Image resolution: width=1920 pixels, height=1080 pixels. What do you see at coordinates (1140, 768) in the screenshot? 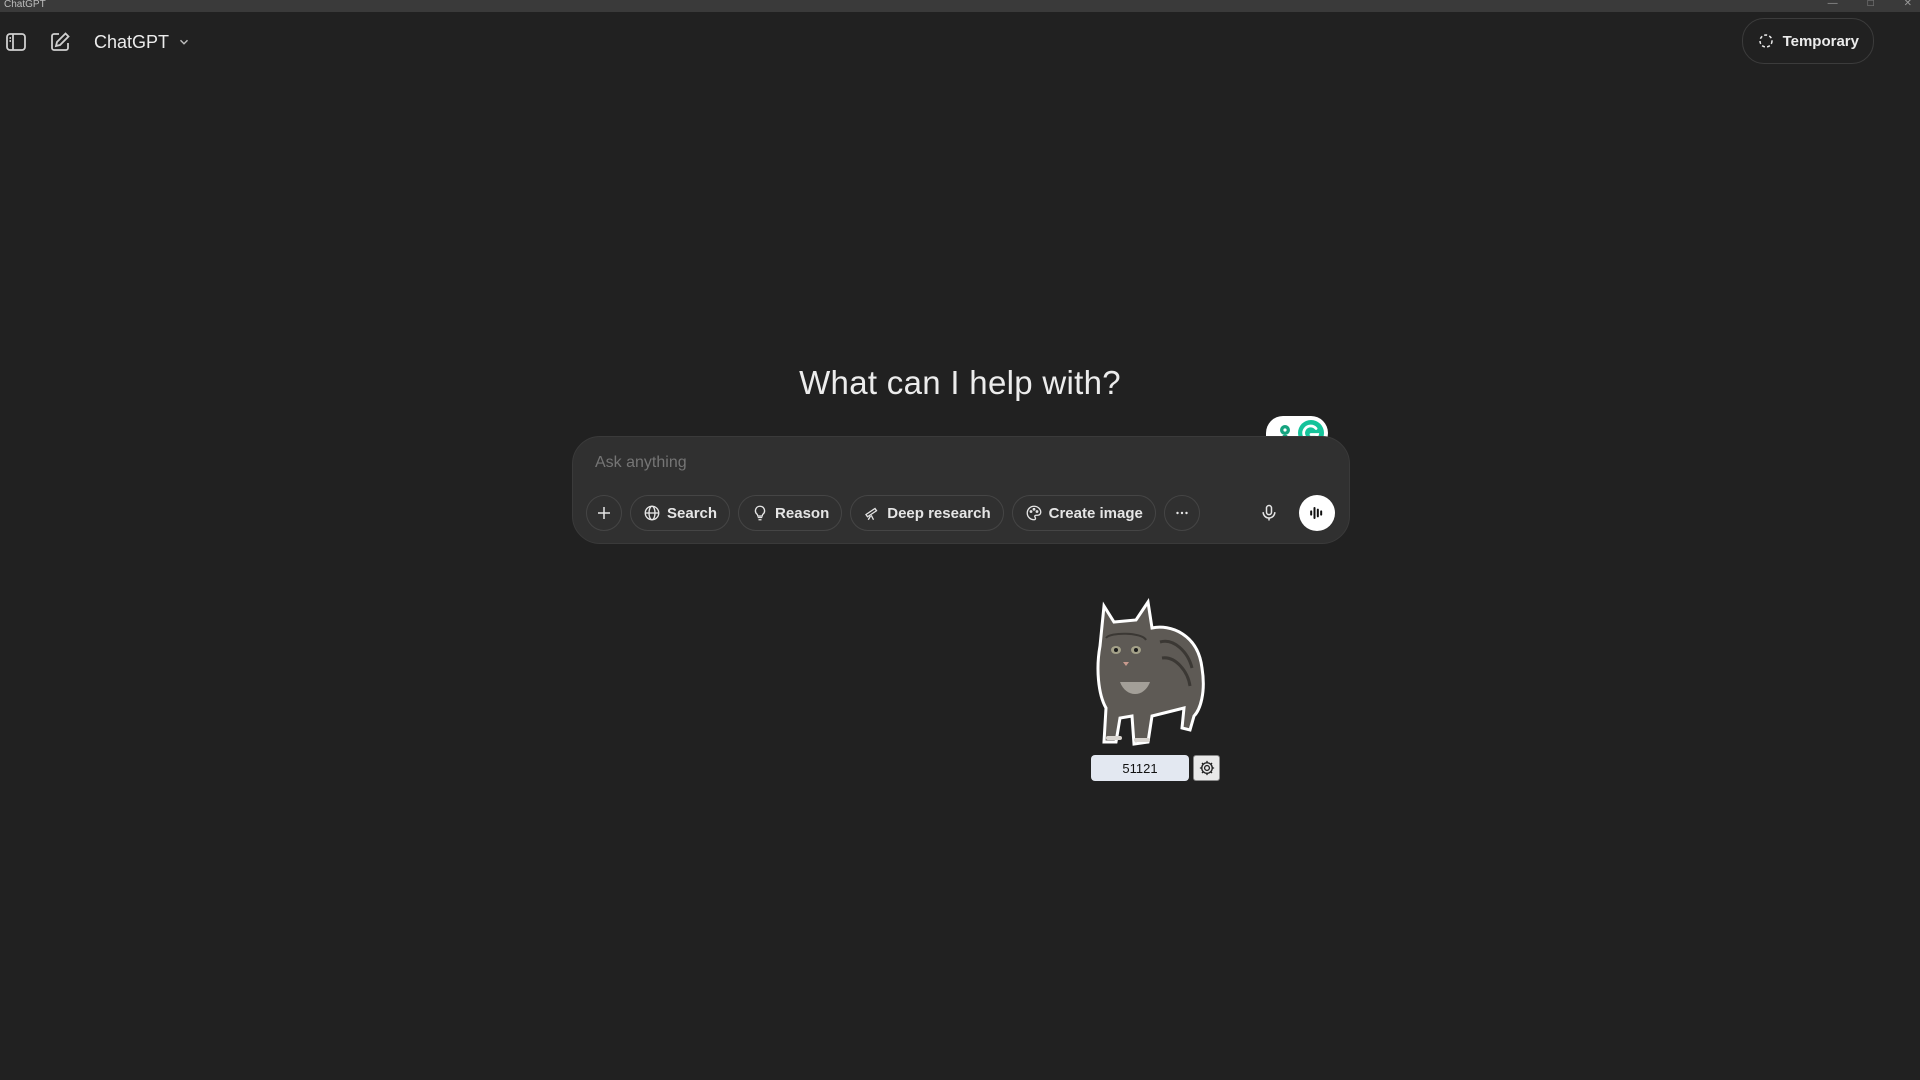
I see `pet-counter: 51121` at bounding box center [1140, 768].